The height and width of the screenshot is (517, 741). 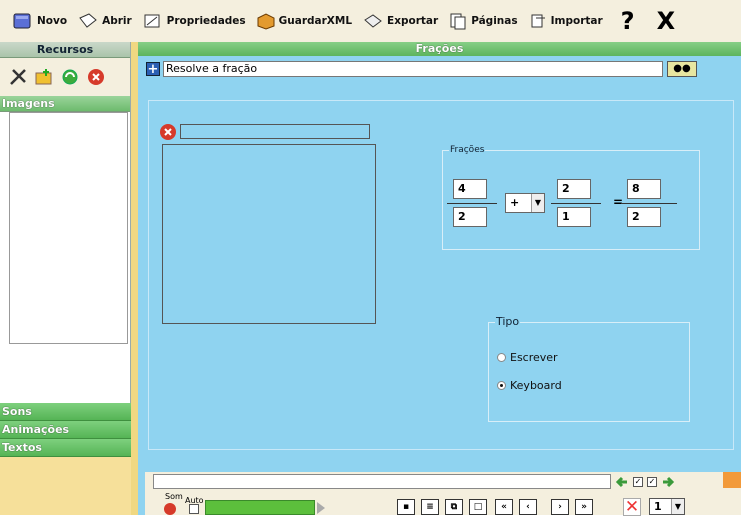 I want to click on auto-checkbox, so click(x=194, y=509).